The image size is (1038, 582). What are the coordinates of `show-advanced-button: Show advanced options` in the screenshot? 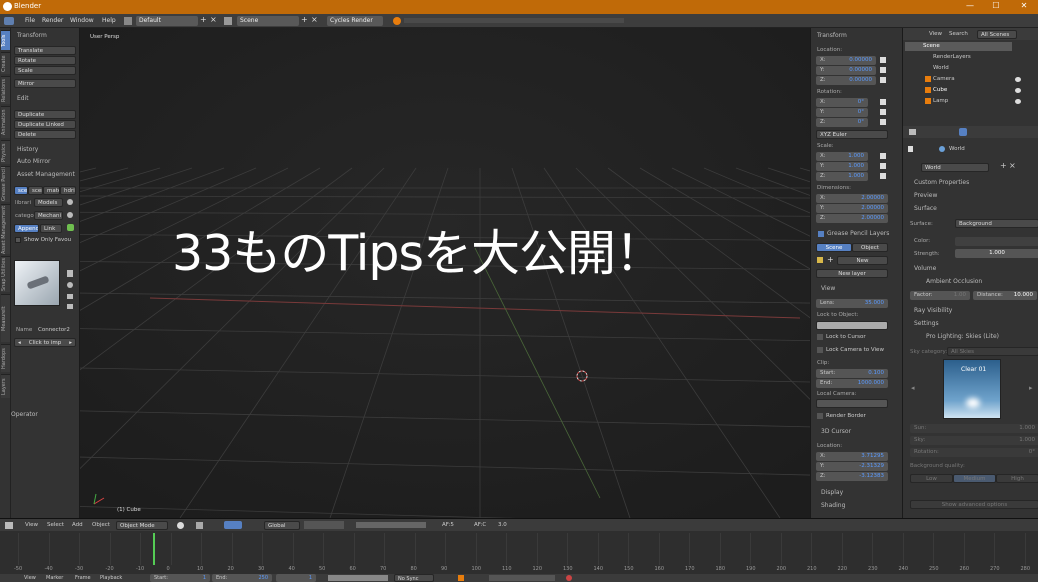 It's located at (974, 504).